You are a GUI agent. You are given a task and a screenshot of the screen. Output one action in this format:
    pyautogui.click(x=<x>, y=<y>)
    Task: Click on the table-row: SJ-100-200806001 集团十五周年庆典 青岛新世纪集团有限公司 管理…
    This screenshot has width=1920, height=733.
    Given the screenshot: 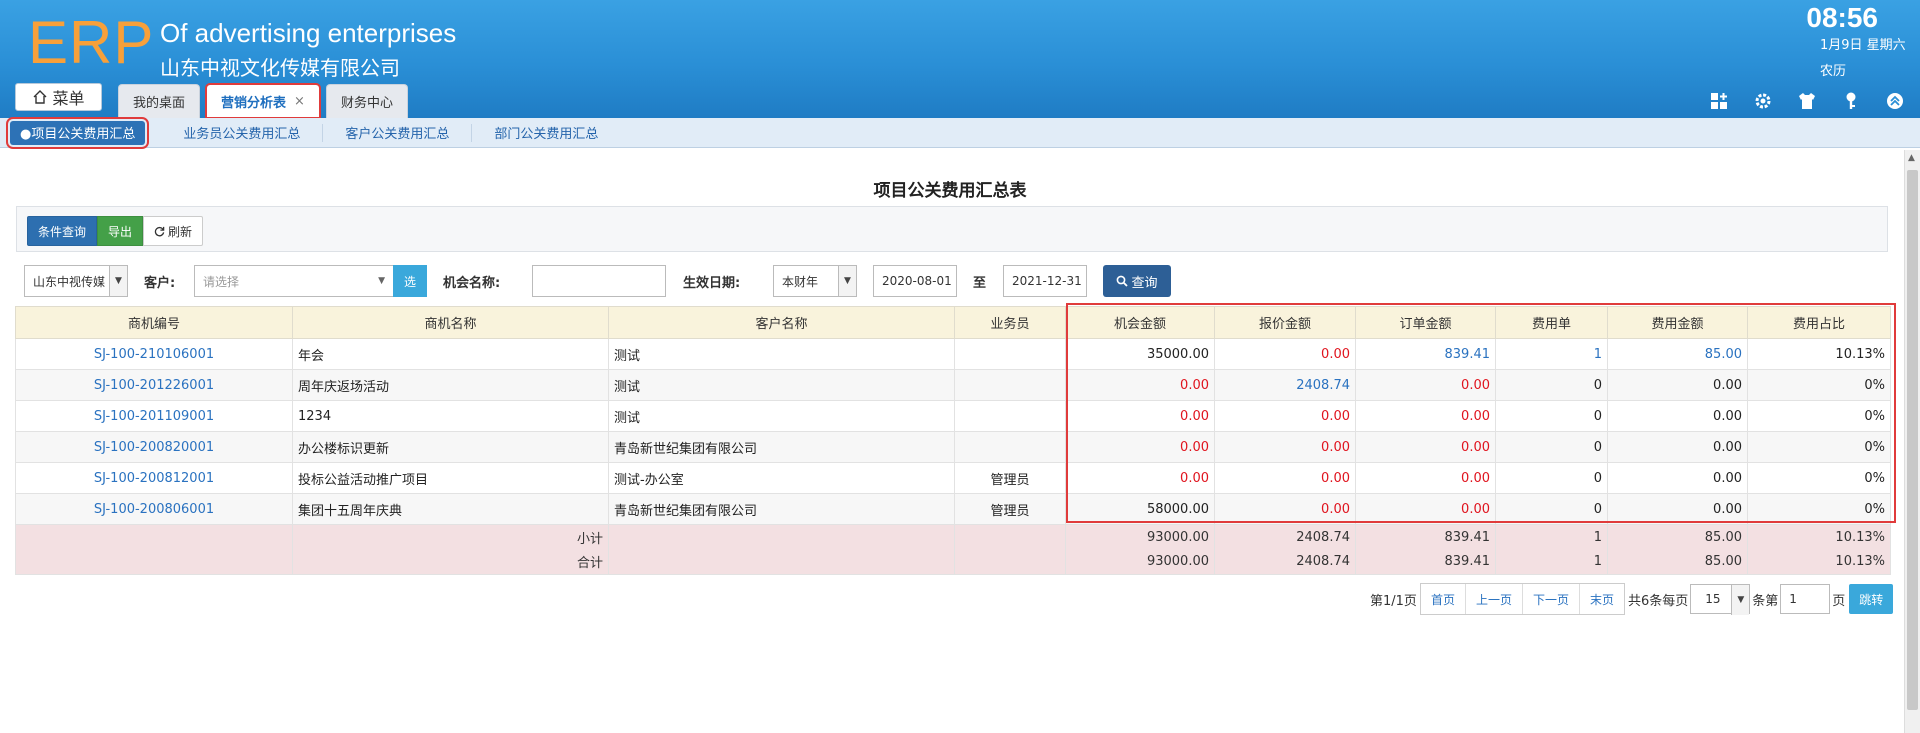 What is the action you would take?
    pyautogui.click(x=953, y=509)
    